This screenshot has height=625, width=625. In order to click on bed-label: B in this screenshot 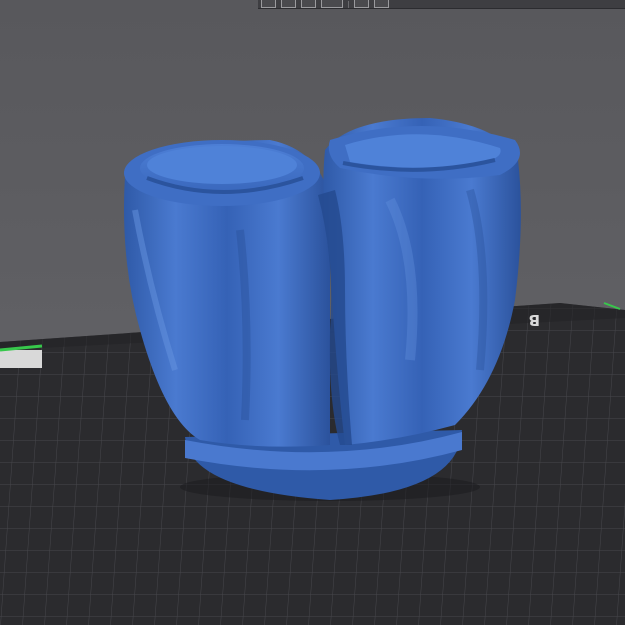, I will do `click(534, 320)`.